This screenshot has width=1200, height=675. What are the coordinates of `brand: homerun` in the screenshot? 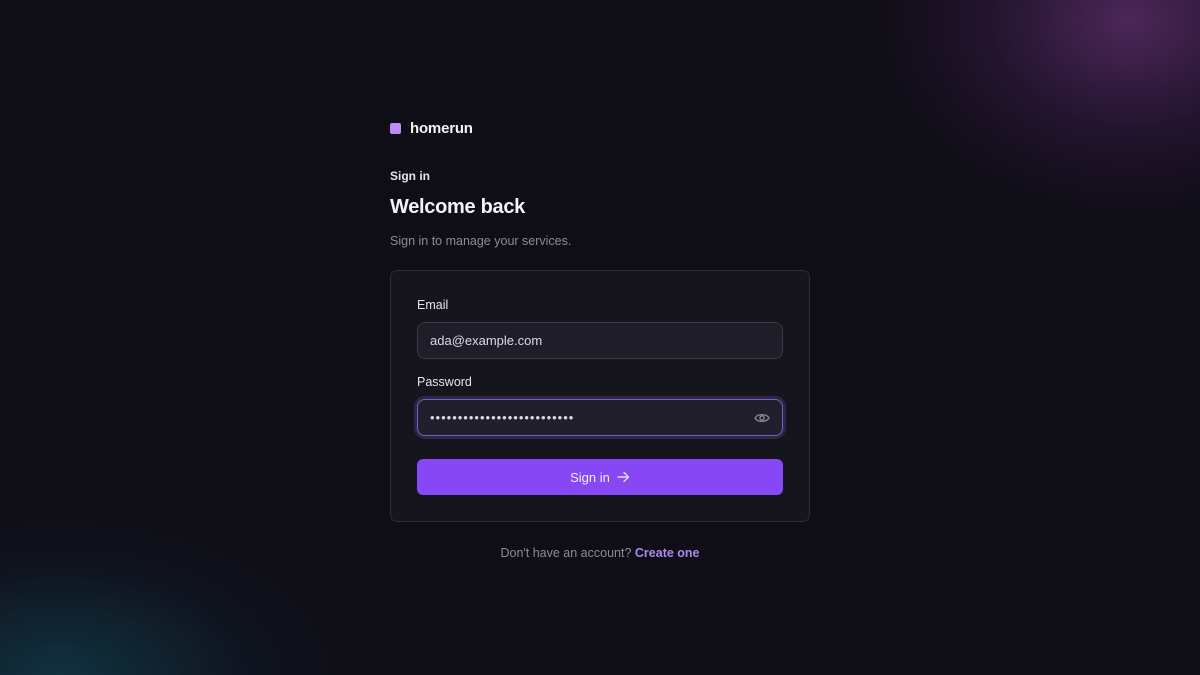 It's located at (600, 128).